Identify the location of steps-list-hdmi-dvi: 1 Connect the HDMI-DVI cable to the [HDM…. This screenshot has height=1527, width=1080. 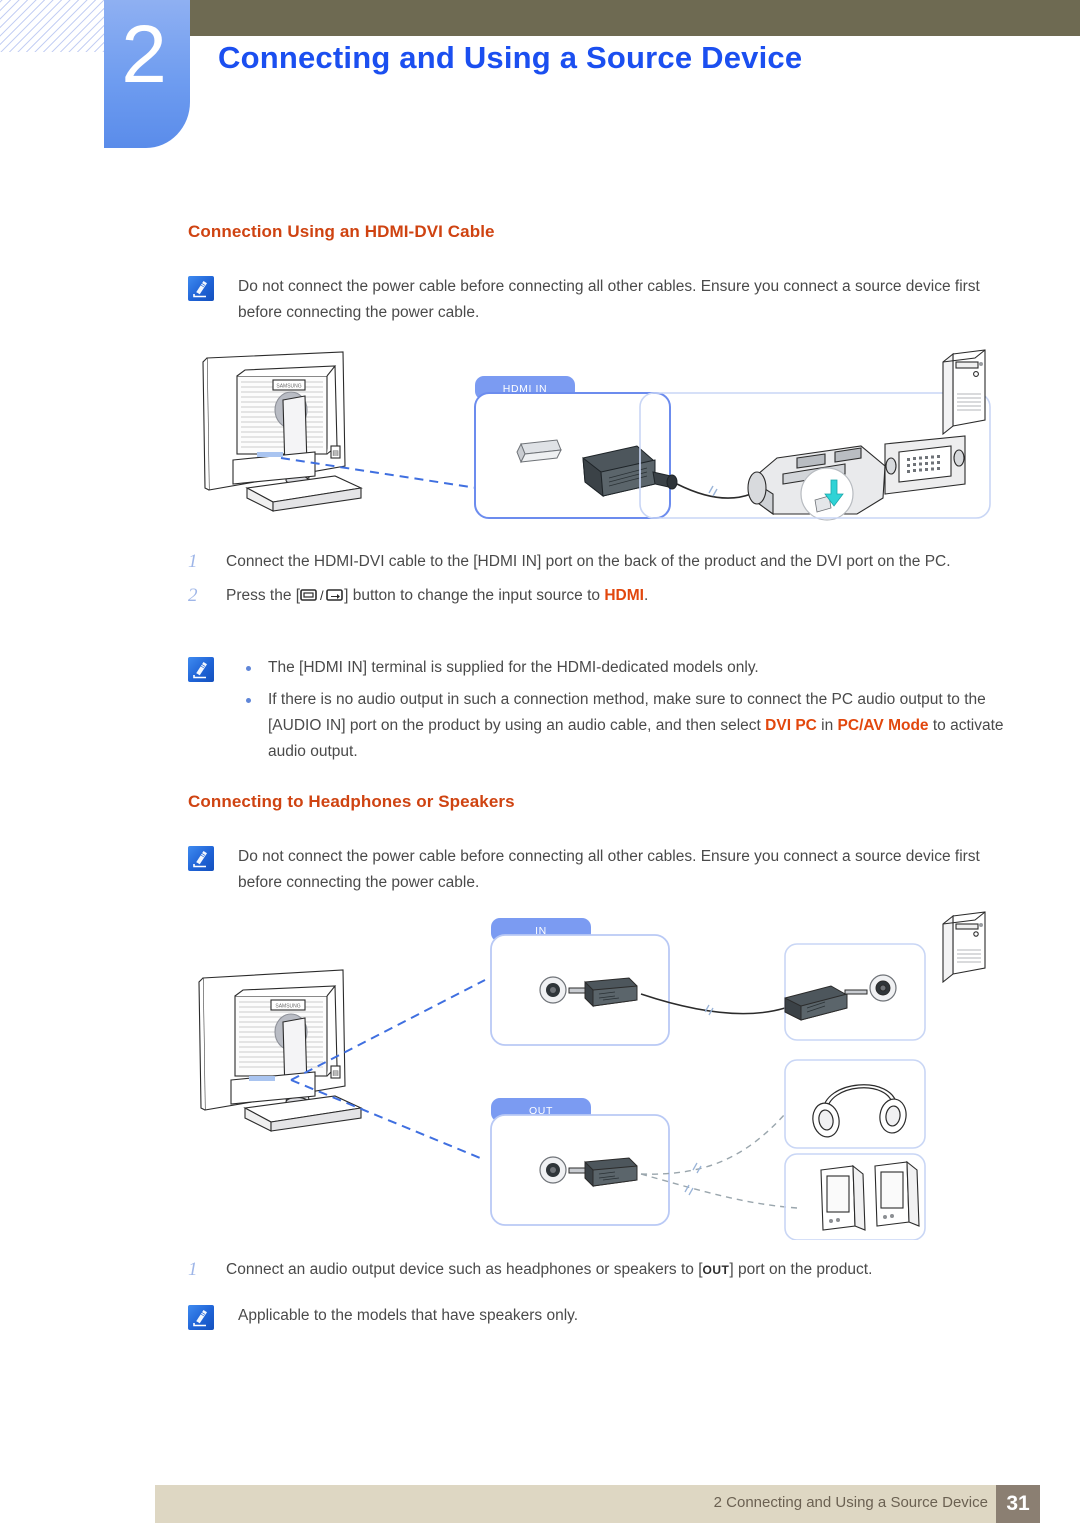
(569, 582).